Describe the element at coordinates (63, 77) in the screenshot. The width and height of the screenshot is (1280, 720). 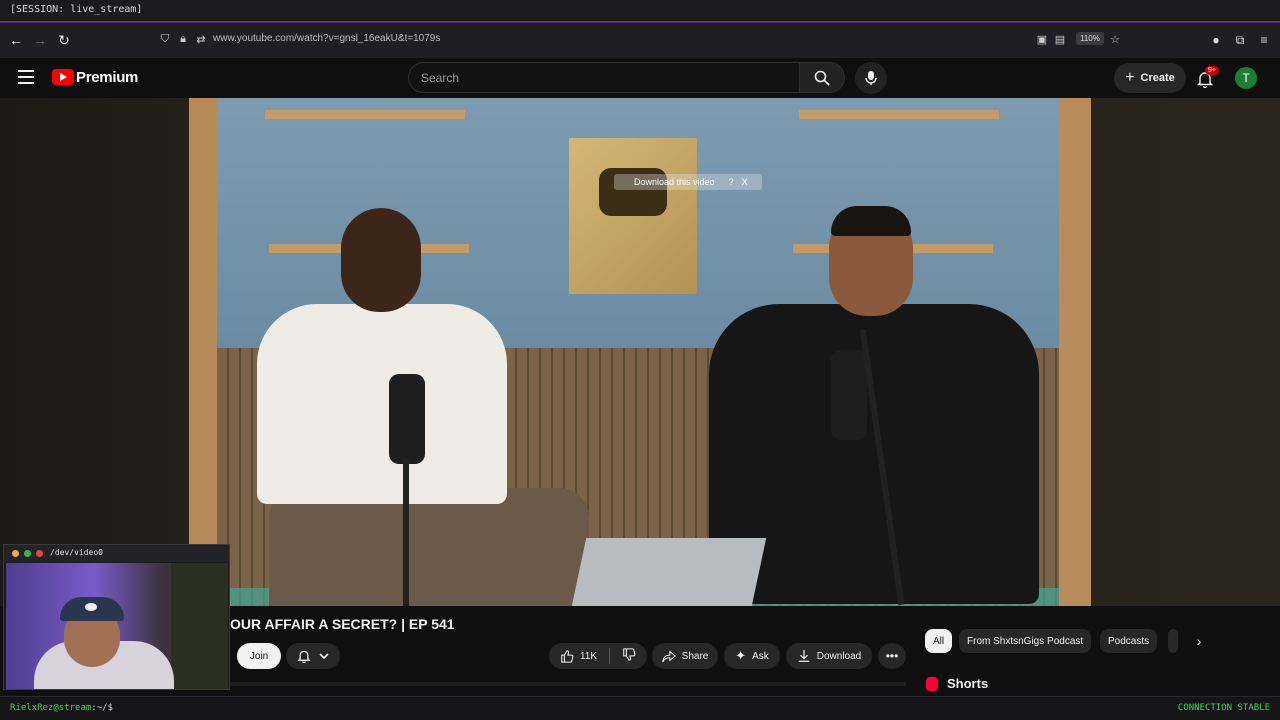
I see `youtube-logo-icon` at that location.